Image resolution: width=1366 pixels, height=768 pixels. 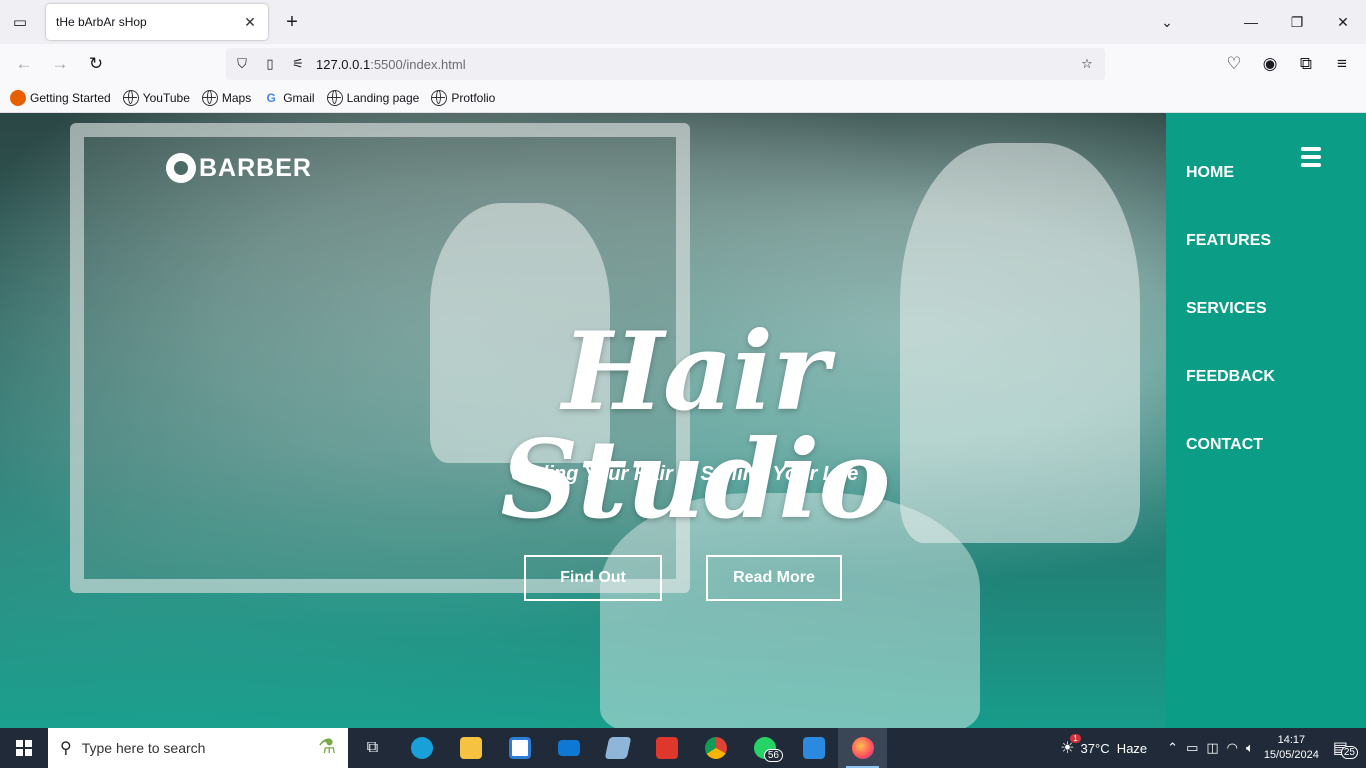 I want to click on edge-icon, so click(x=421, y=748).